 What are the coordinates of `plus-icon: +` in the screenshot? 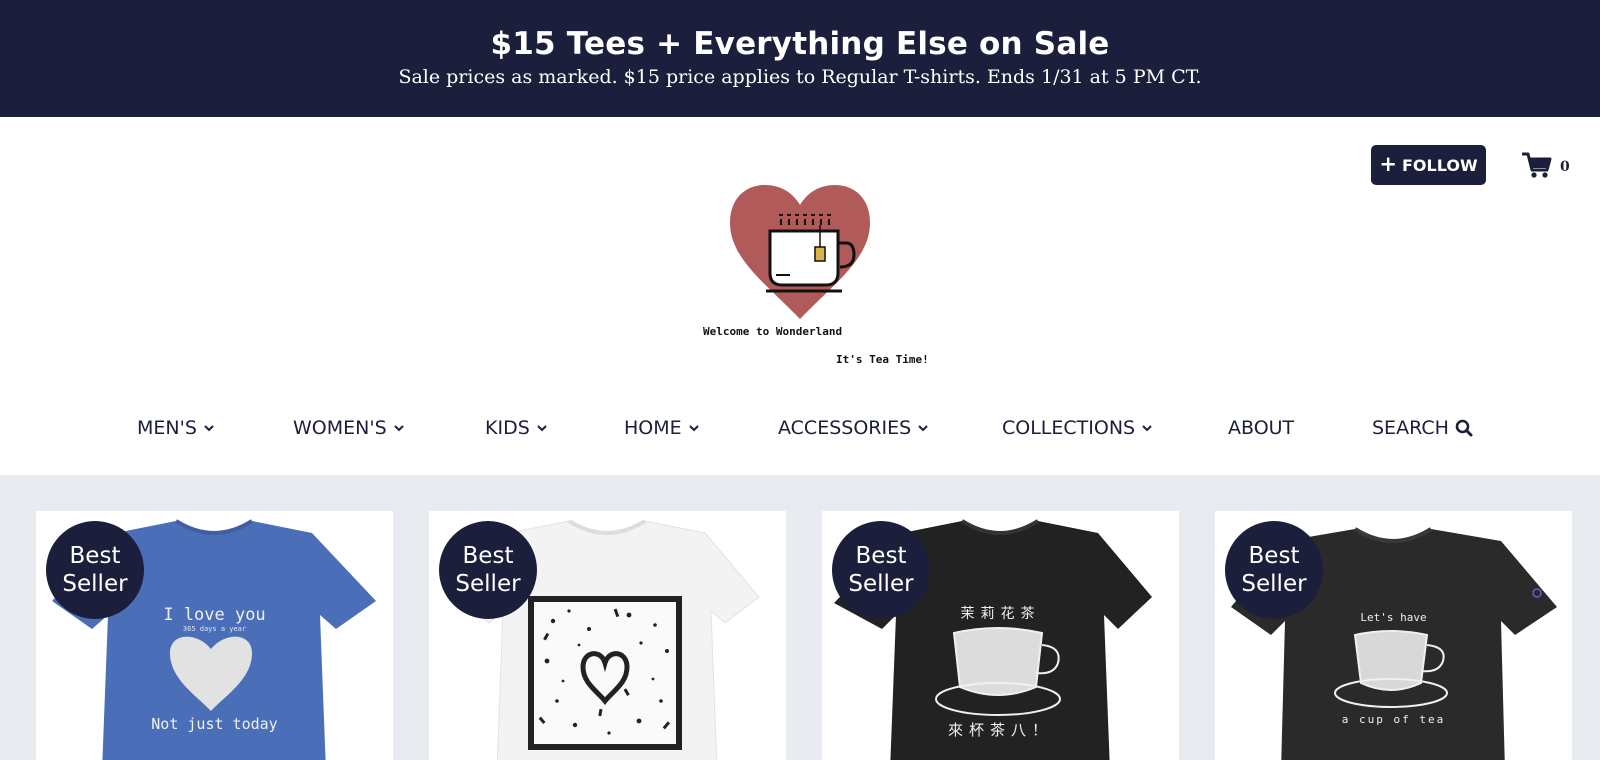 It's located at (1388, 163).